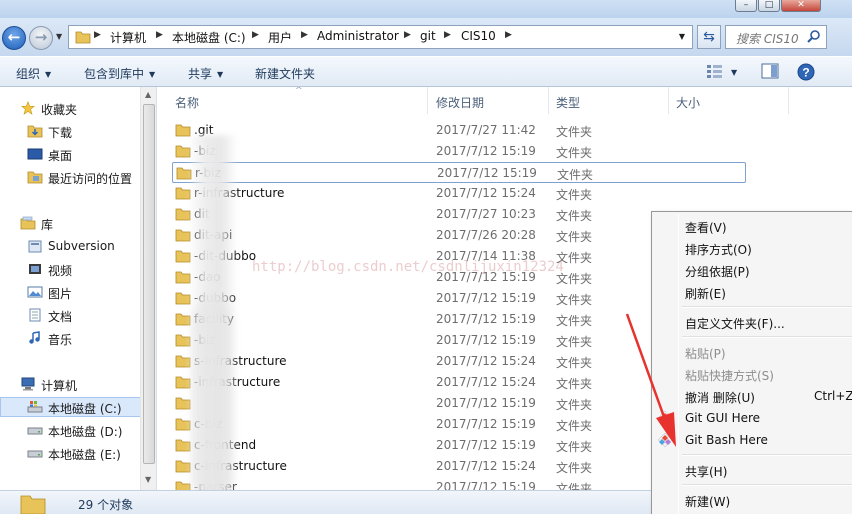 The width and height of the screenshot is (852, 514). What do you see at coordinates (292, 100) in the screenshot?
I see `column-header-name: ^ 名称` at bounding box center [292, 100].